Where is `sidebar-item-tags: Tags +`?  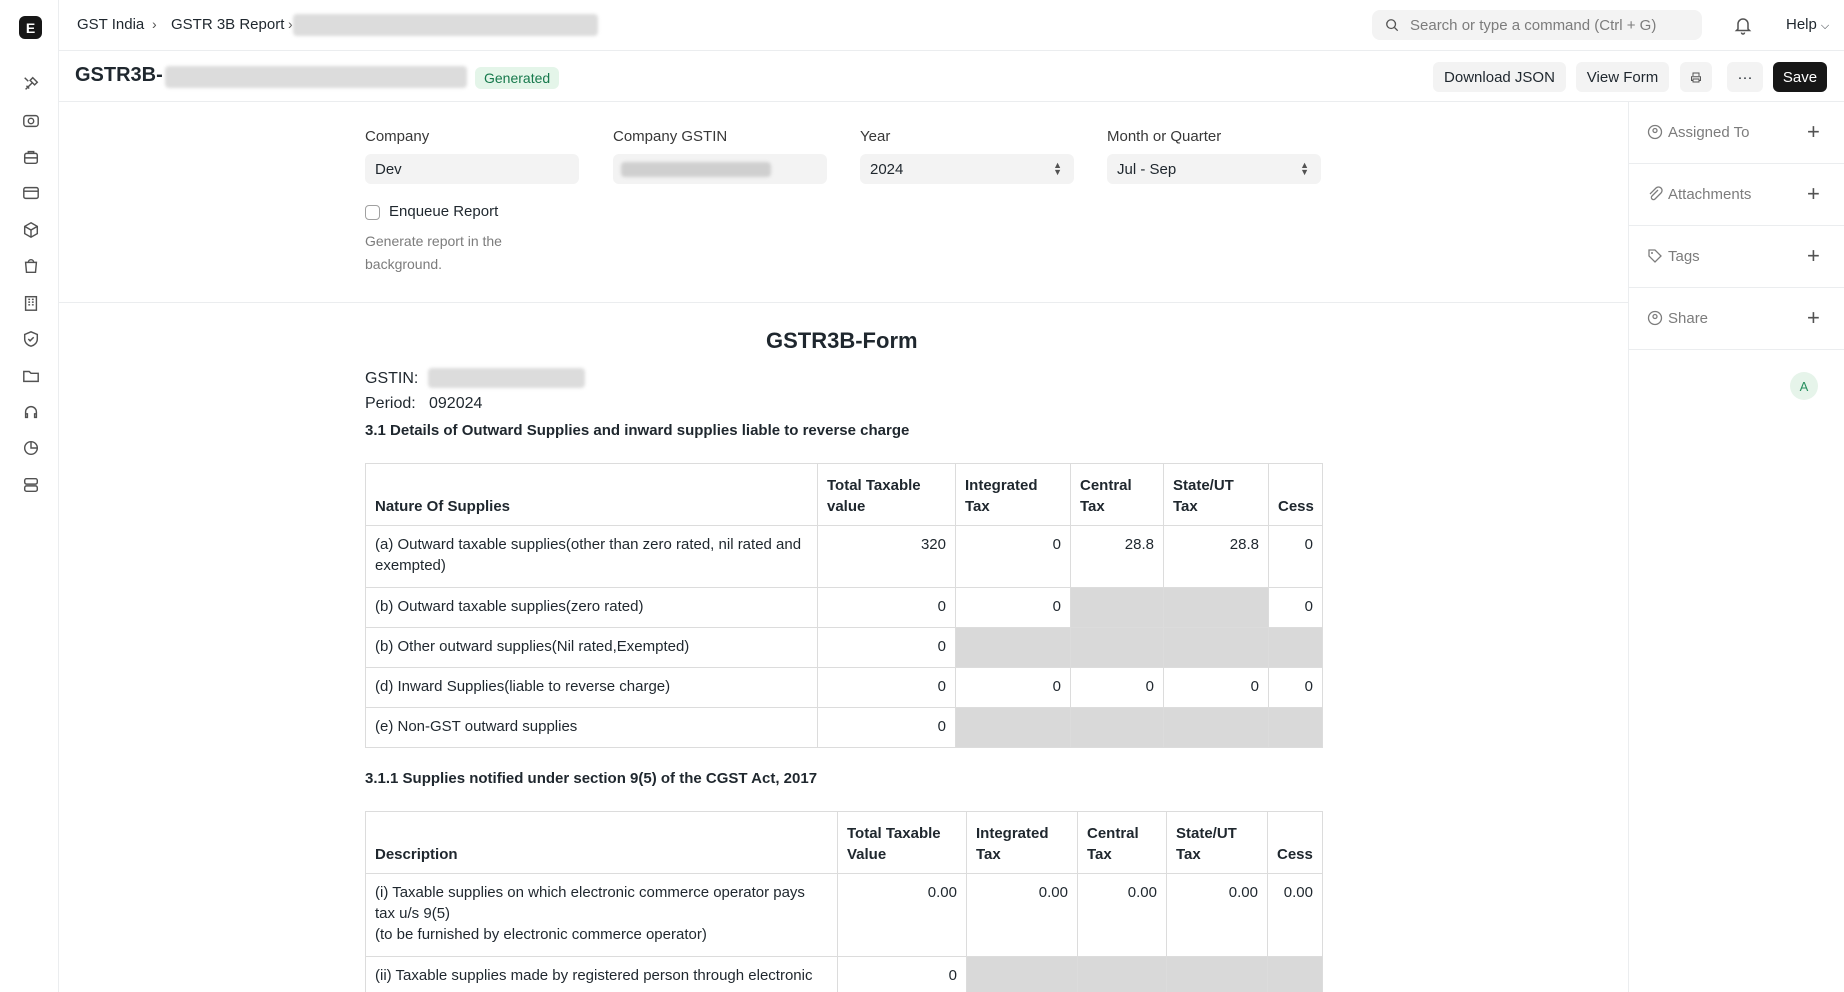
sidebar-item-tags: Tags + is located at coordinates (1736, 257).